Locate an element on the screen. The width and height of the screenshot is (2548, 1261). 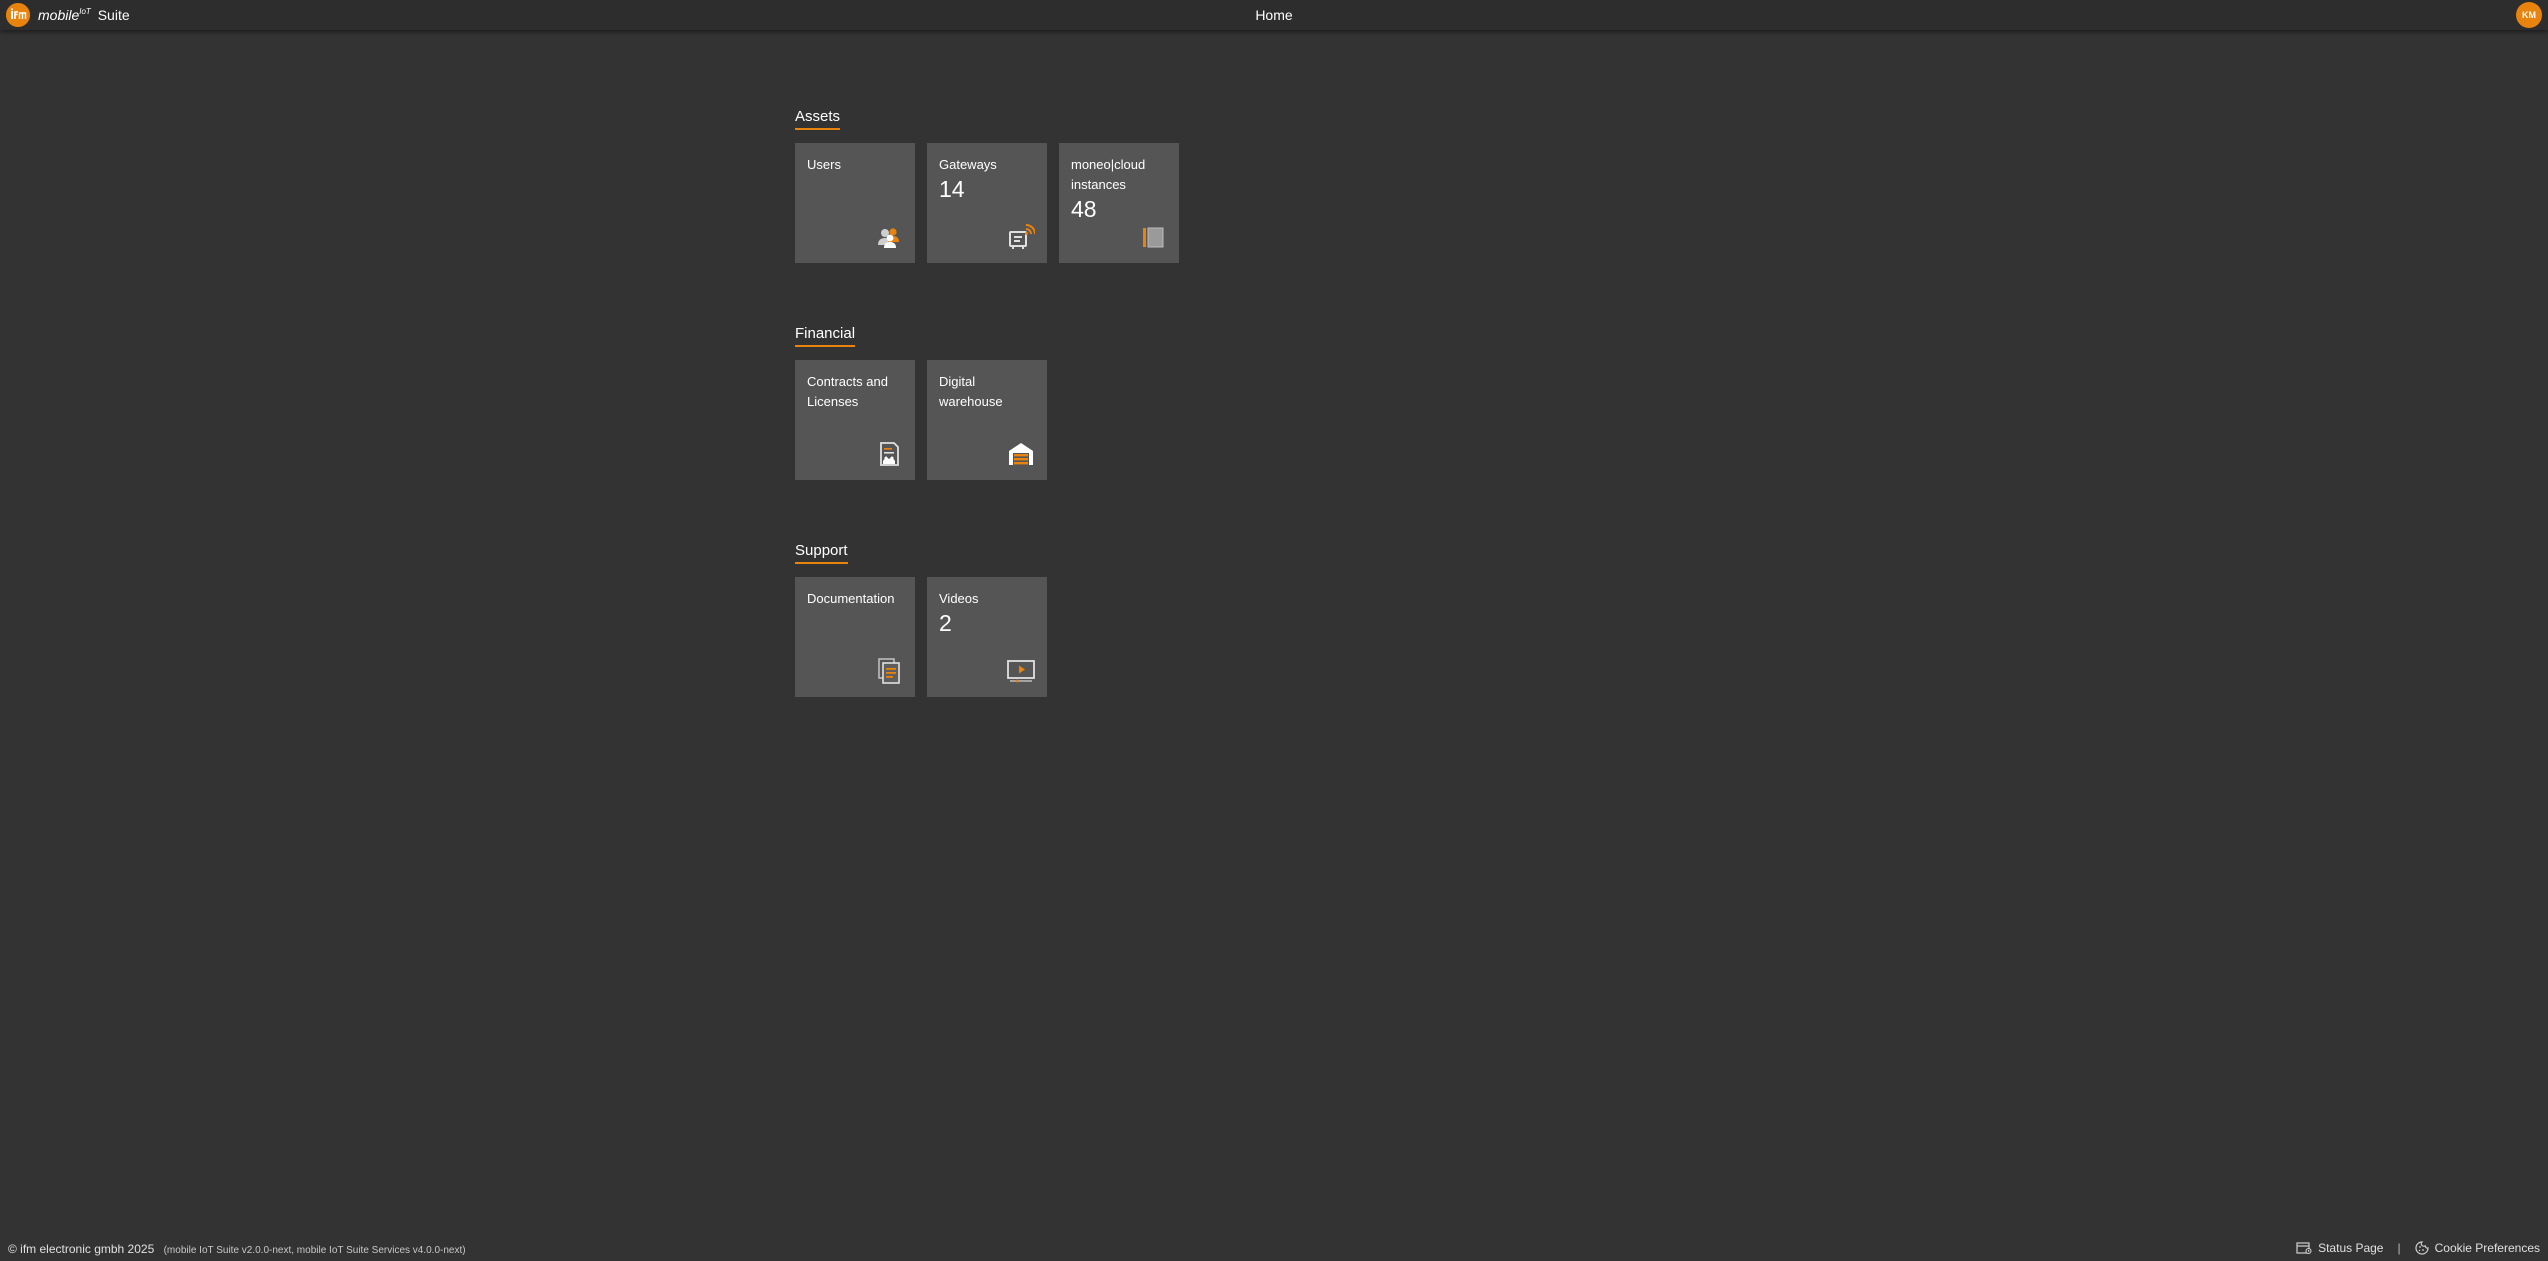
tile-count: 48 is located at coordinates (1084, 209).